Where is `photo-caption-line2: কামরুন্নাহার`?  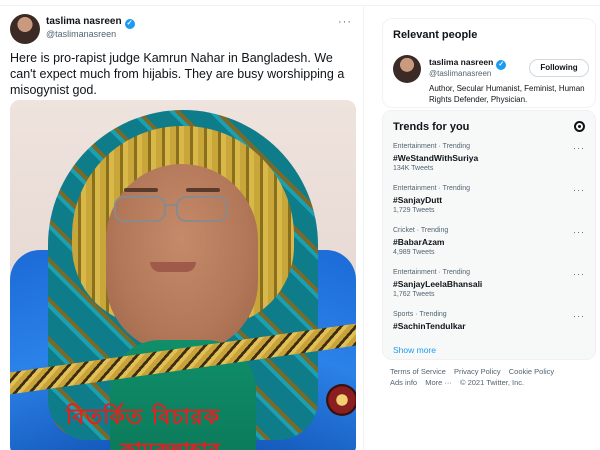
photo-caption-line2: কামরুন্নাহার is located at coordinates (170, 442).